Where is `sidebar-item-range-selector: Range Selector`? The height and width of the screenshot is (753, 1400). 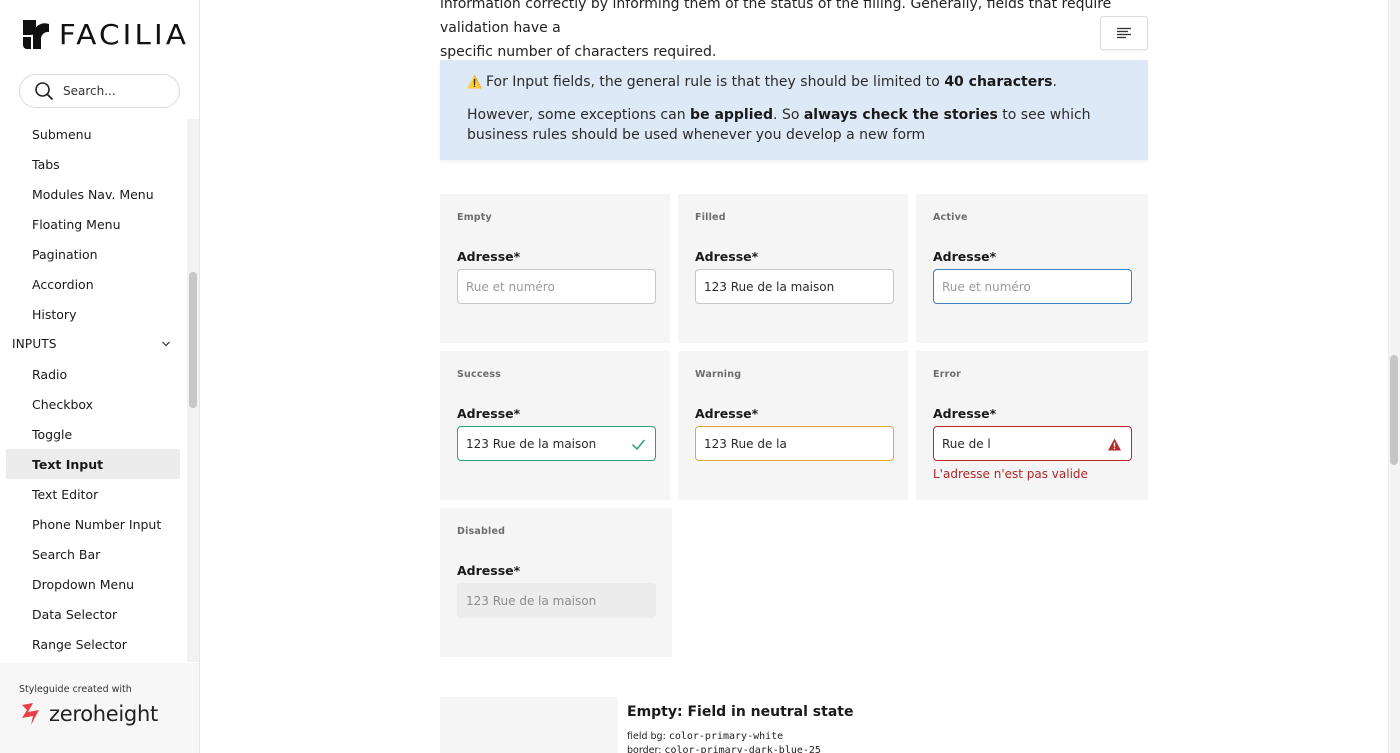
sidebar-item-range-selector: Range Selector is located at coordinates (93, 644).